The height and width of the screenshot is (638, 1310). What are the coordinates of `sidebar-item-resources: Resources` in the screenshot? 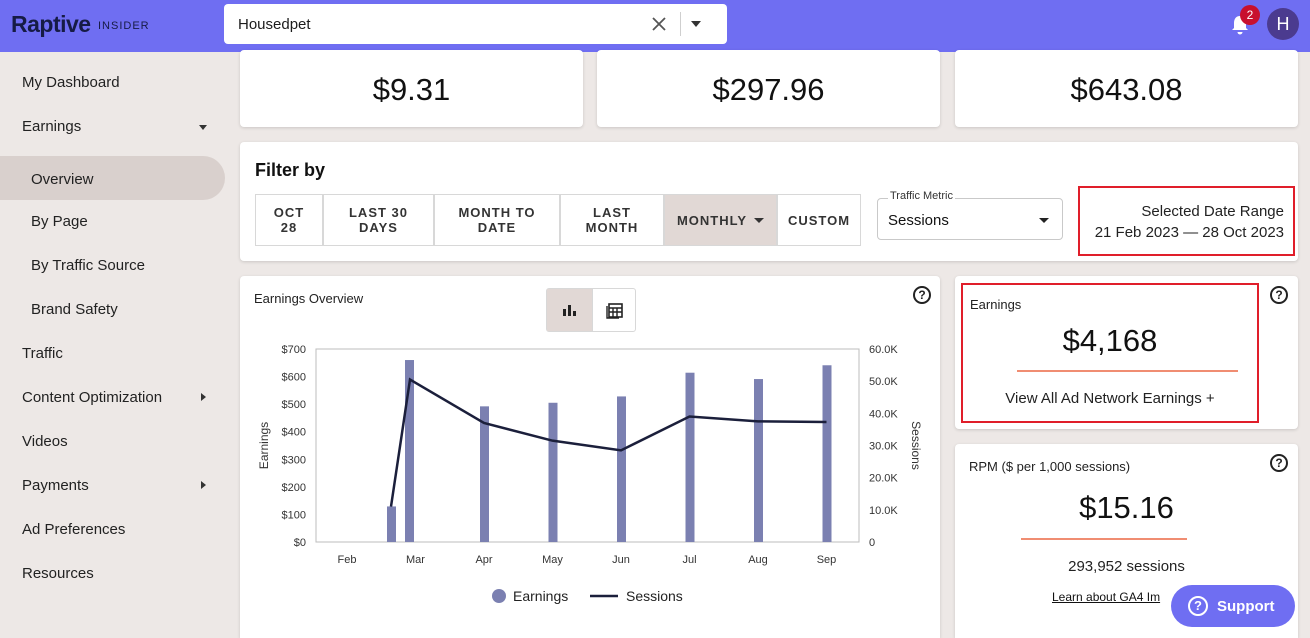 It's located at (114, 574).